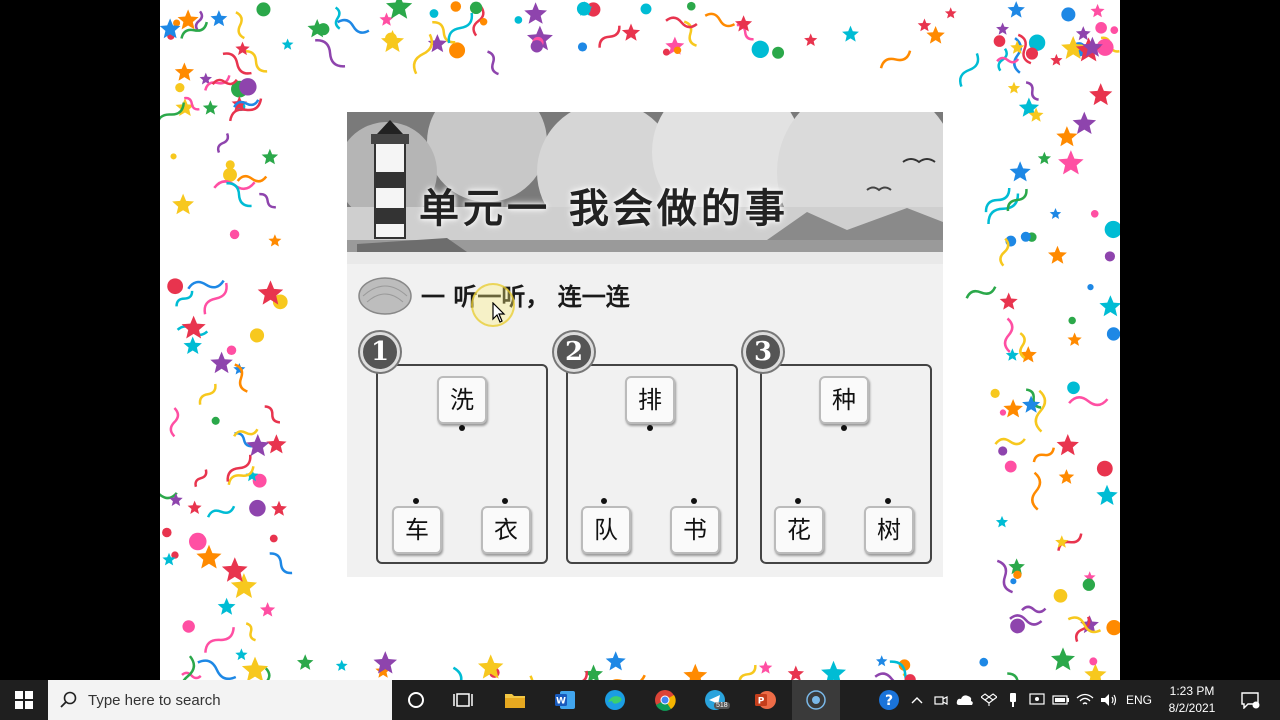  What do you see at coordinates (1192, 700) in the screenshot?
I see `clock: 1:23 PM 8/2/2021` at bounding box center [1192, 700].